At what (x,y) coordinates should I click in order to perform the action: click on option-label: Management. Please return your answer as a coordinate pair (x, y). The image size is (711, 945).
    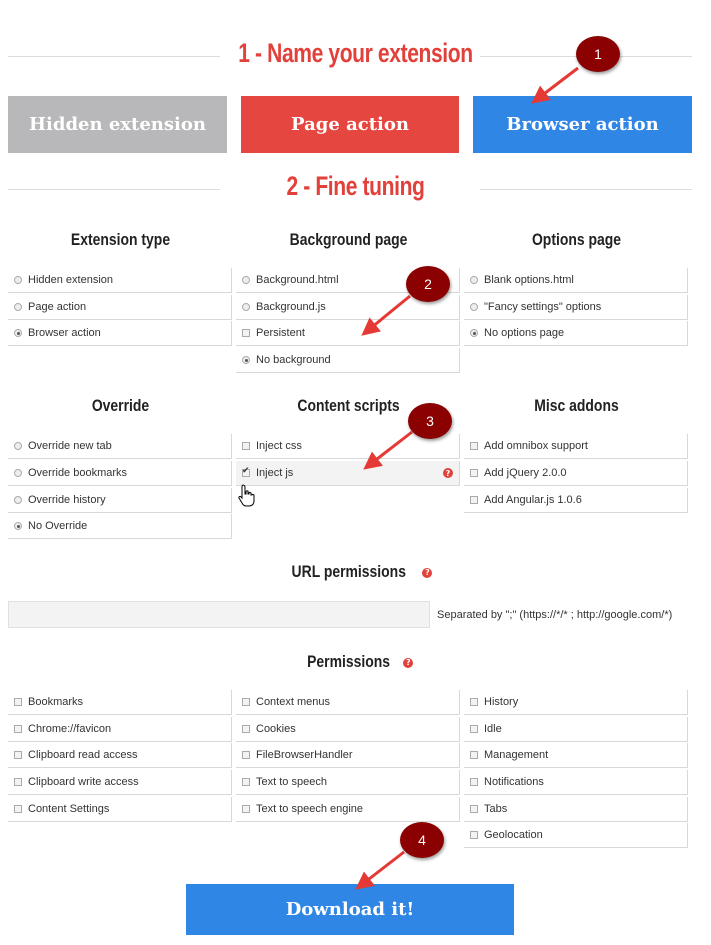
    Looking at the image, I should click on (516, 755).